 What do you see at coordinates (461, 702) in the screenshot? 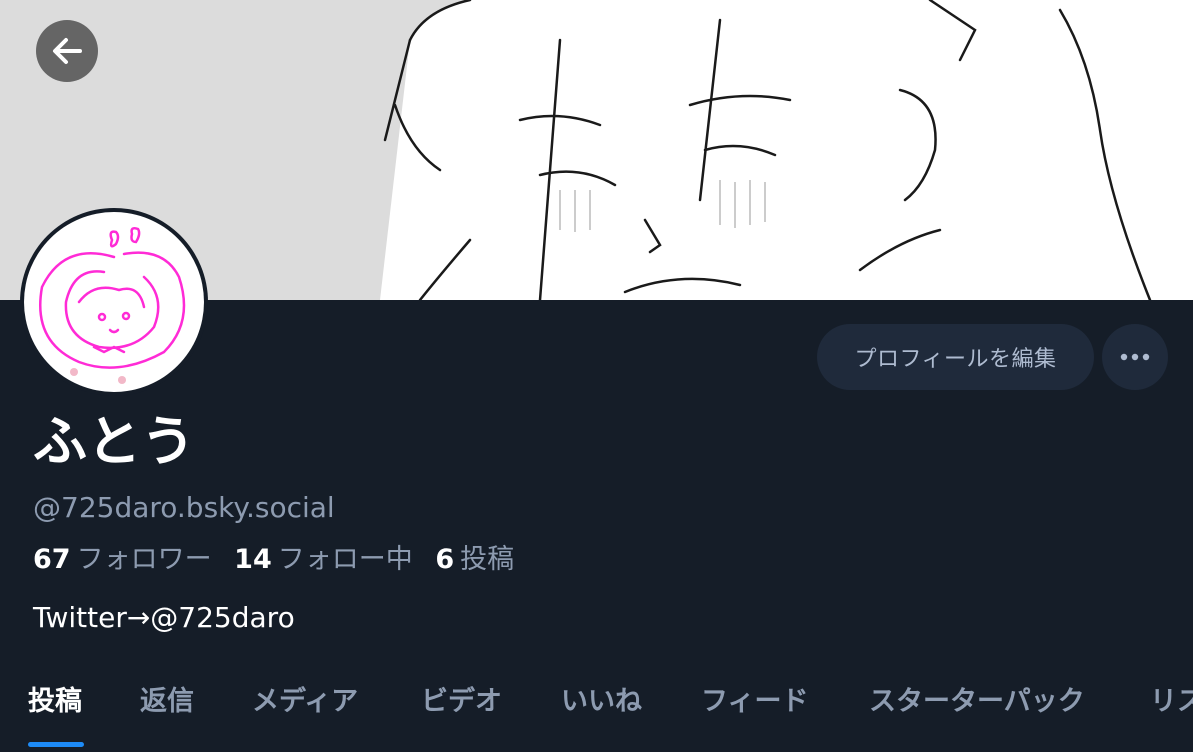
I see `tab-videos: ビデオ` at bounding box center [461, 702].